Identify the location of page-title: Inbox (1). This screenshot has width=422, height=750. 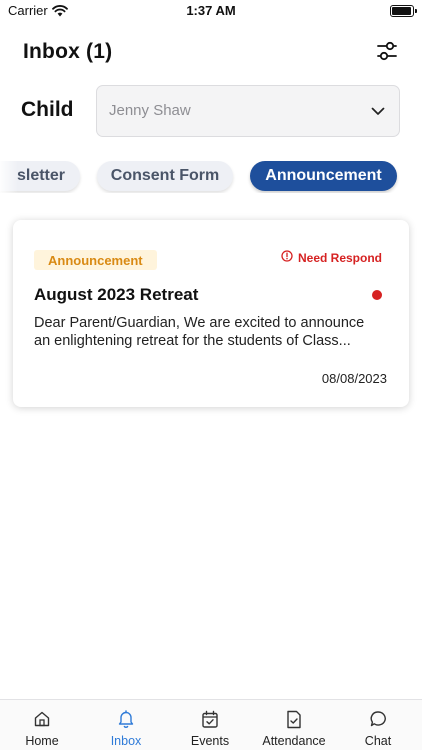
(68, 51).